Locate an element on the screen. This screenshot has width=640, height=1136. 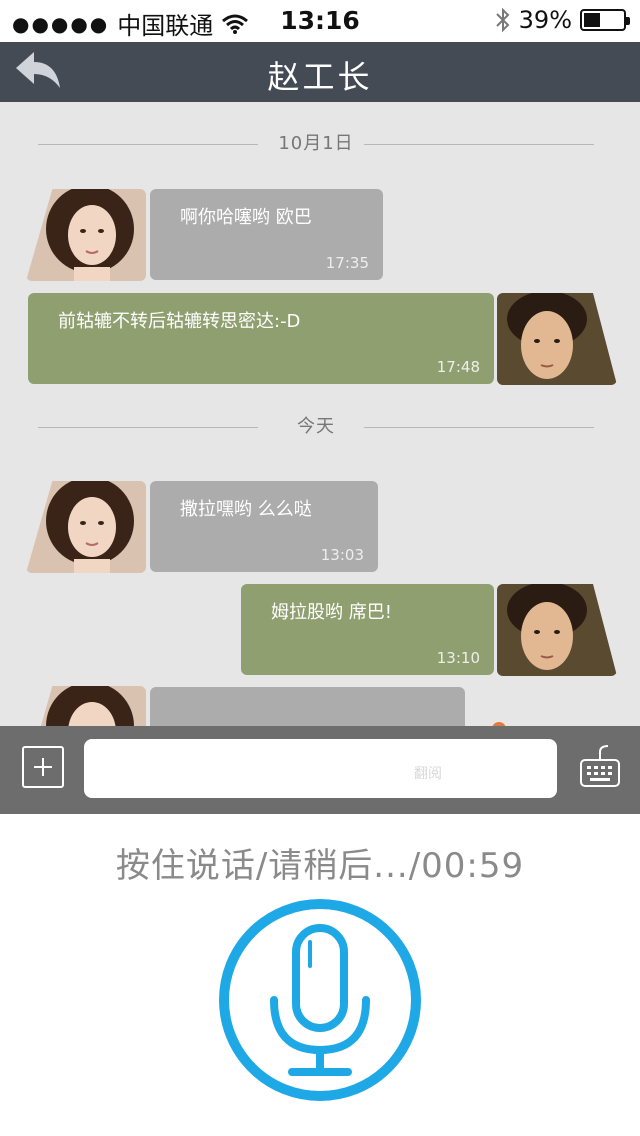
page-title: 赵工长 is located at coordinates (320, 77).